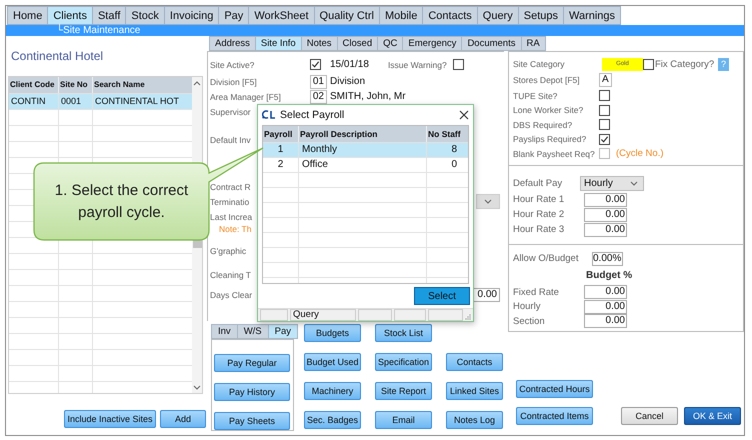 Image resolution: width=752 pixels, height=440 pixels. What do you see at coordinates (368, 96) in the screenshot?
I see `field-value: SMITH, John, Mr` at bounding box center [368, 96].